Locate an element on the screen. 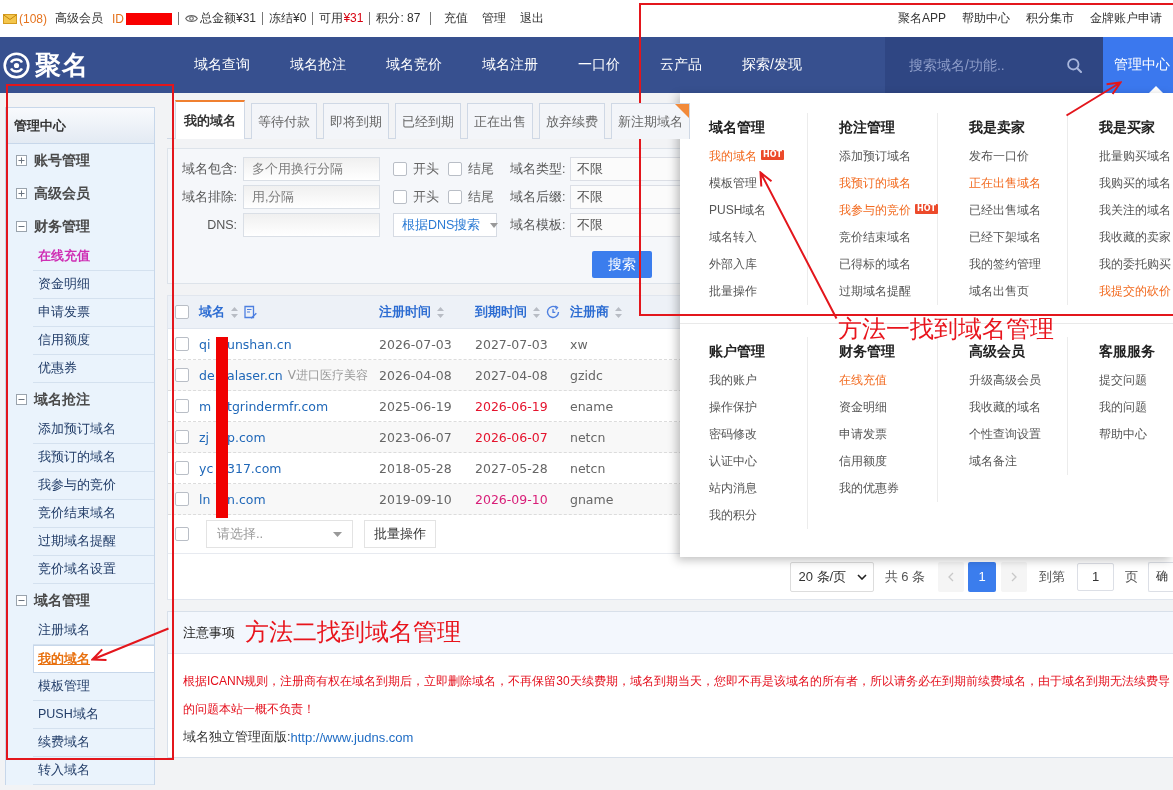 The height and width of the screenshot is (790, 1173). tab: 已经到期 is located at coordinates (428, 121).